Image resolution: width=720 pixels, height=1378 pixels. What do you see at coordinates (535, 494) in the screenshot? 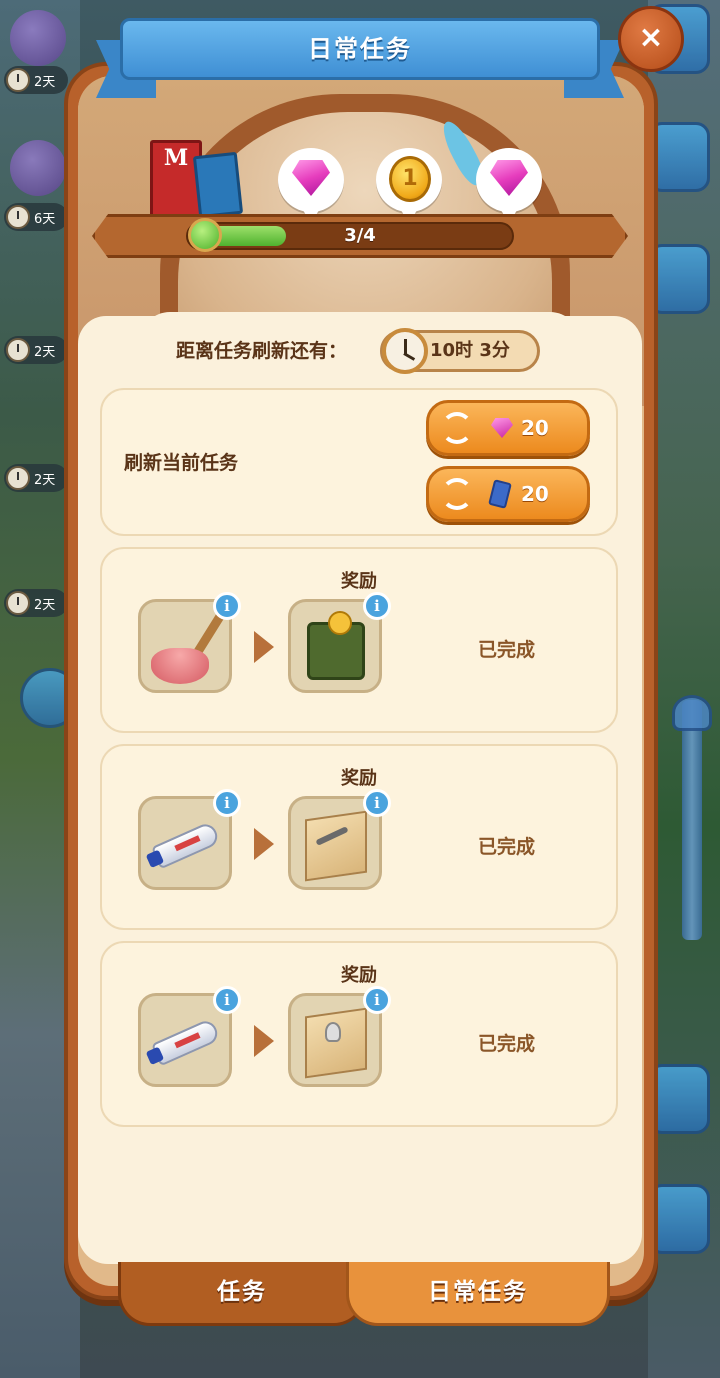
I see `card-cost: 20` at bounding box center [535, 494].